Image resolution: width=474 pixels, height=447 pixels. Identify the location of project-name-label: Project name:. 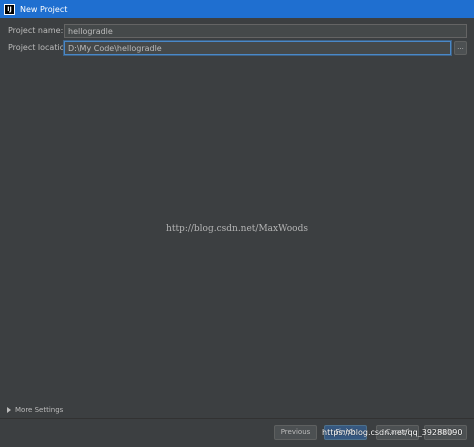
(36, 30).